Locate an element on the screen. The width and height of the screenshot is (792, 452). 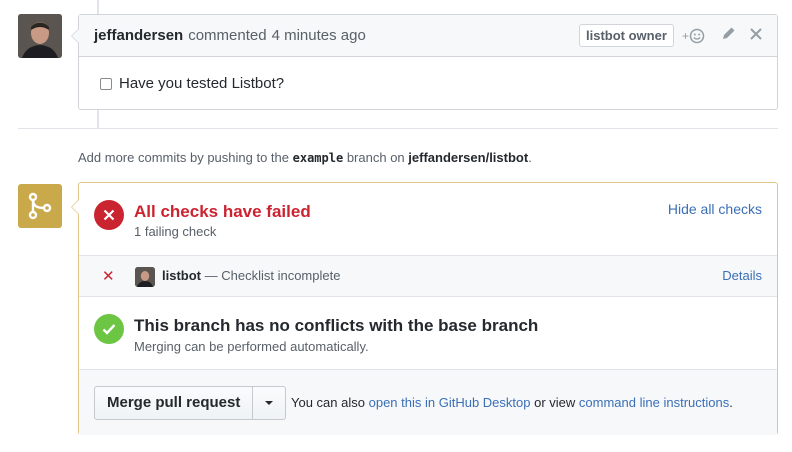
check-item: ✕ listbot — Checklist incomplete Details is located at coordinates (428, 276).